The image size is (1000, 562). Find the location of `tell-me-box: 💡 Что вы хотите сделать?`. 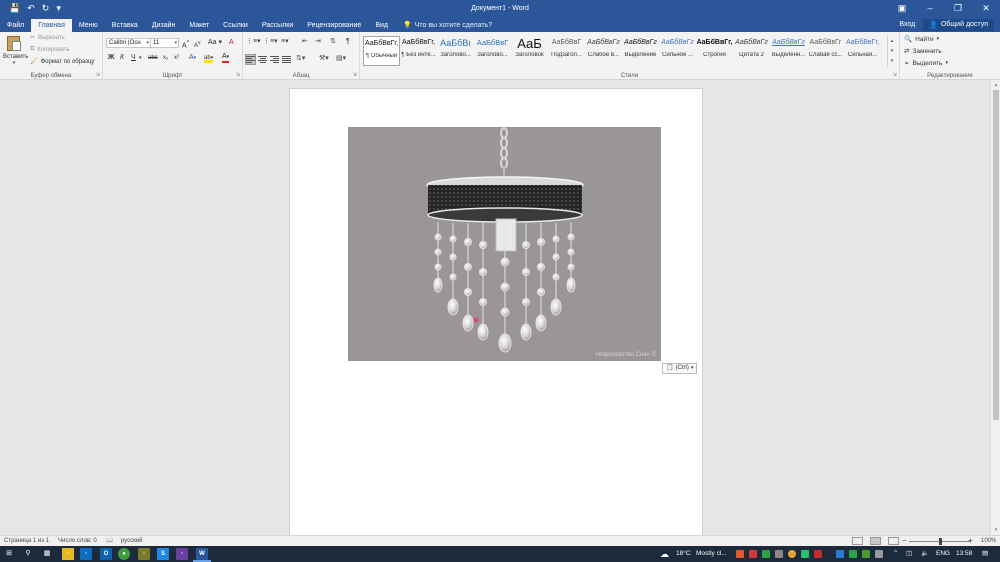

tell-me-box: 💡 Что вы хотите сделать? is located at coordinates (443, 25).